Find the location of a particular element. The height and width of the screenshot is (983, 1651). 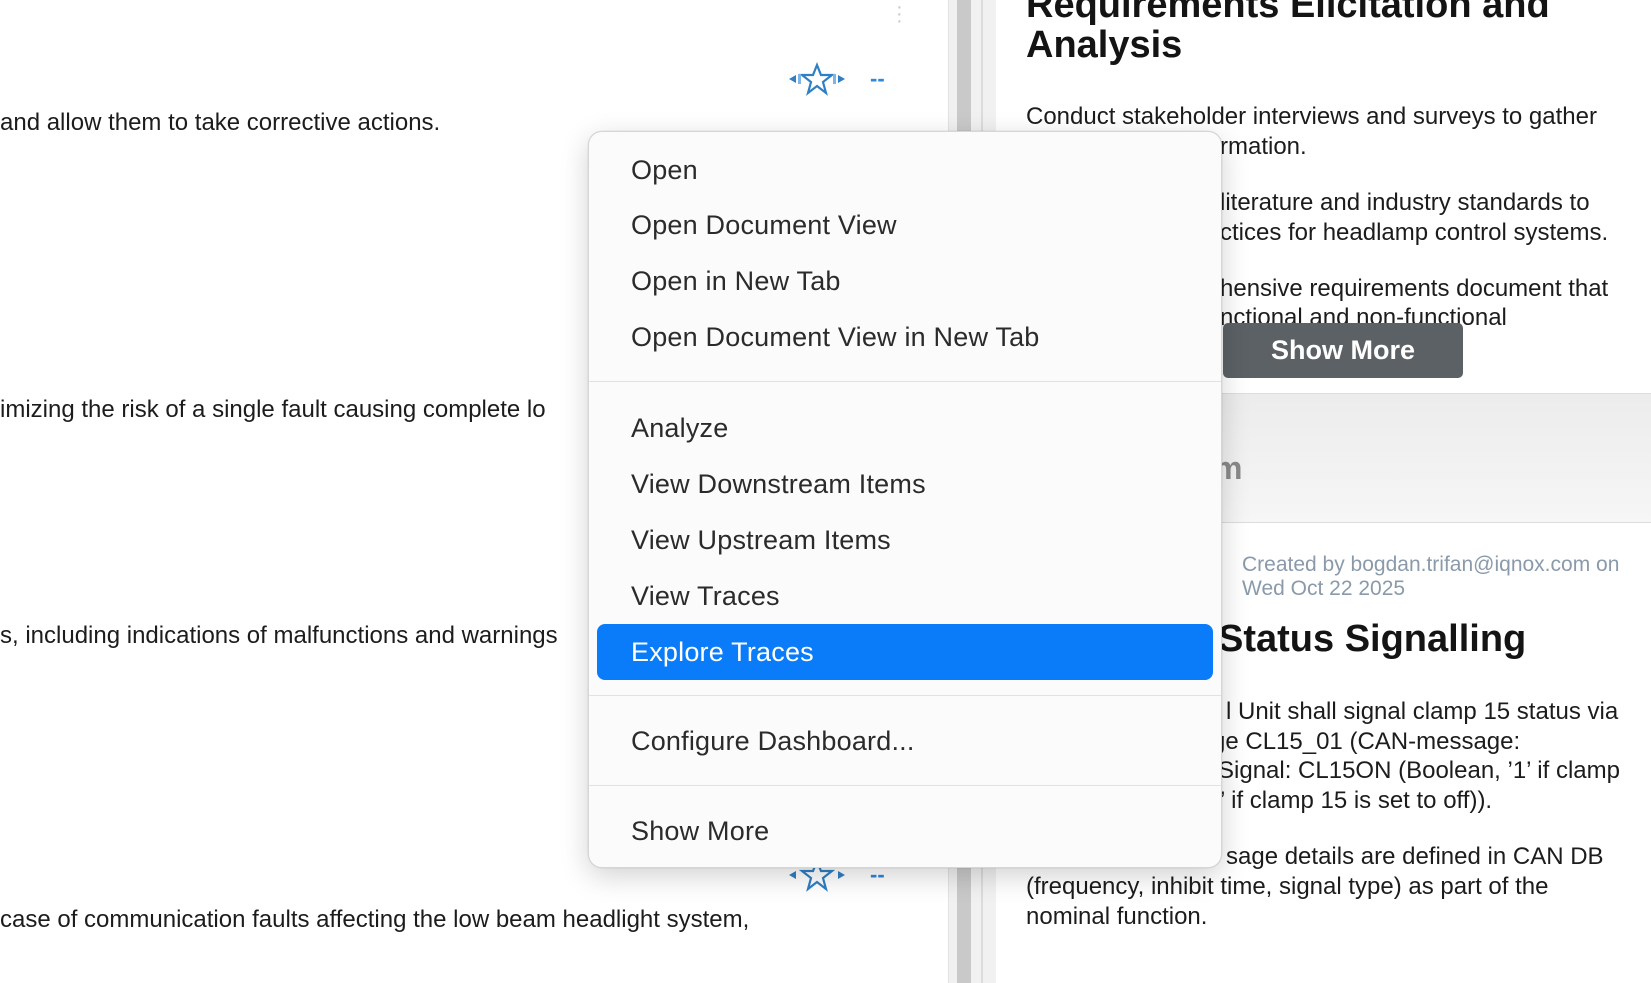

card-text: ctices for headlamp control systems. is located at coordinates (1414, 232).